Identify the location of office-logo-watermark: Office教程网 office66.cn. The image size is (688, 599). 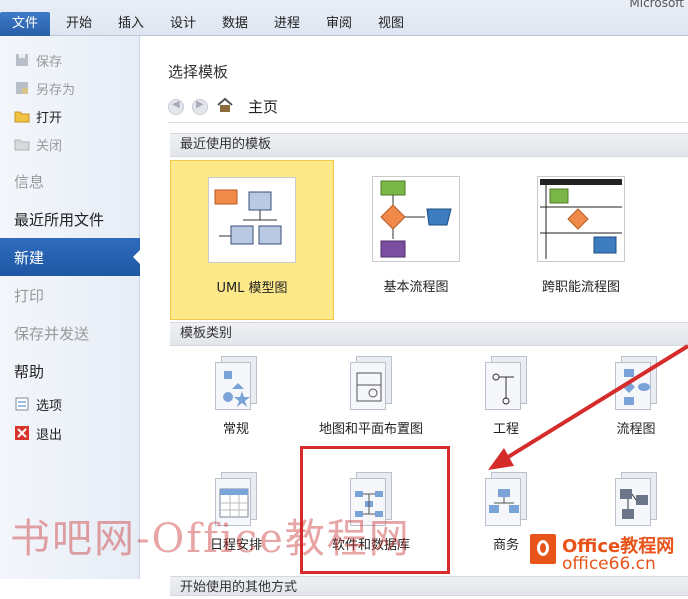
(609, 555).